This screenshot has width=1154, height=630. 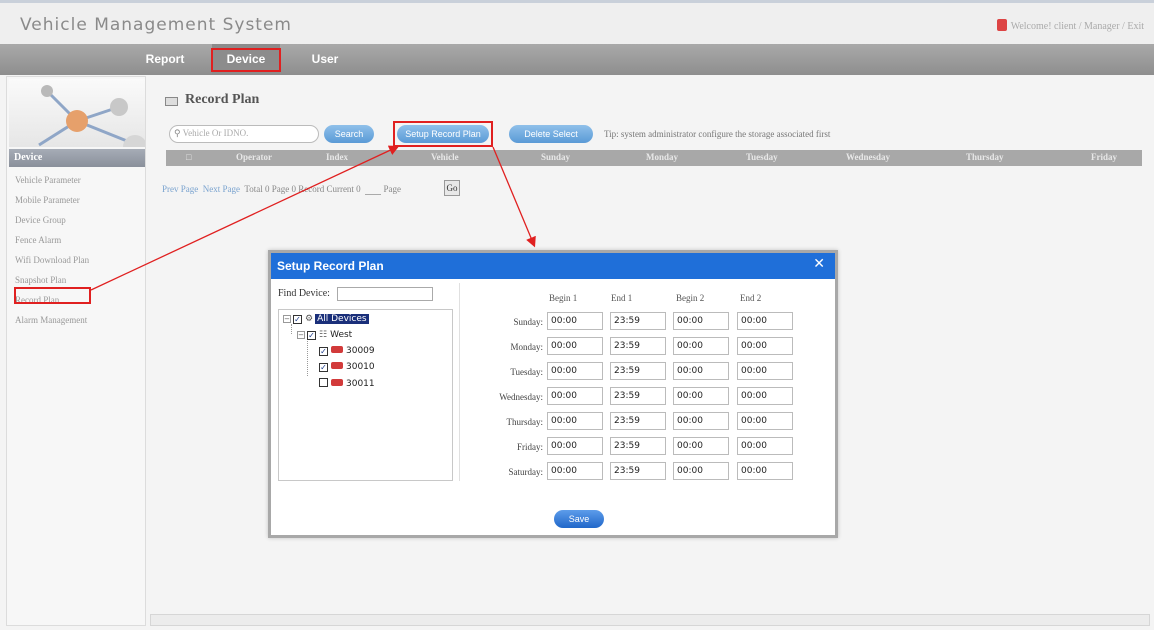 I want to click on col-thursday: Thursday, so click(x=985, y=157).